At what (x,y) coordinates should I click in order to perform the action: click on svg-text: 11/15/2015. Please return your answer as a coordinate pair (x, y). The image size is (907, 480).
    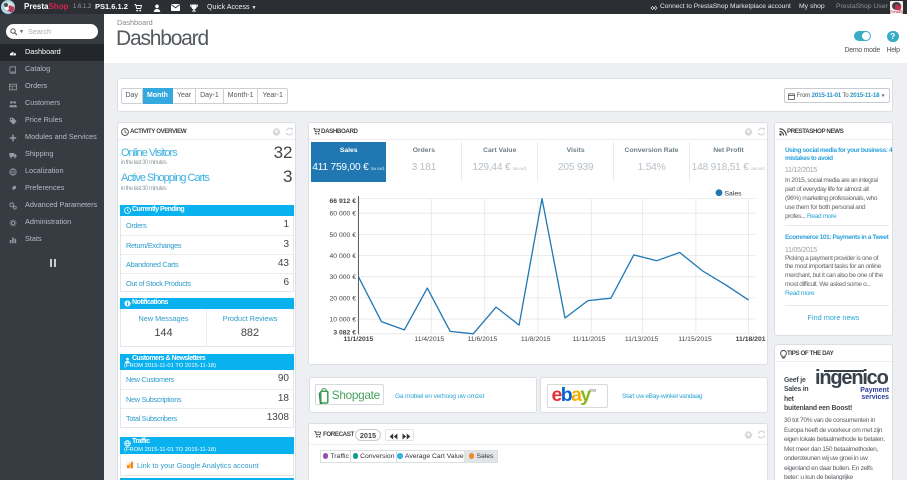
    Looking at the image, I should click on (695, 339).